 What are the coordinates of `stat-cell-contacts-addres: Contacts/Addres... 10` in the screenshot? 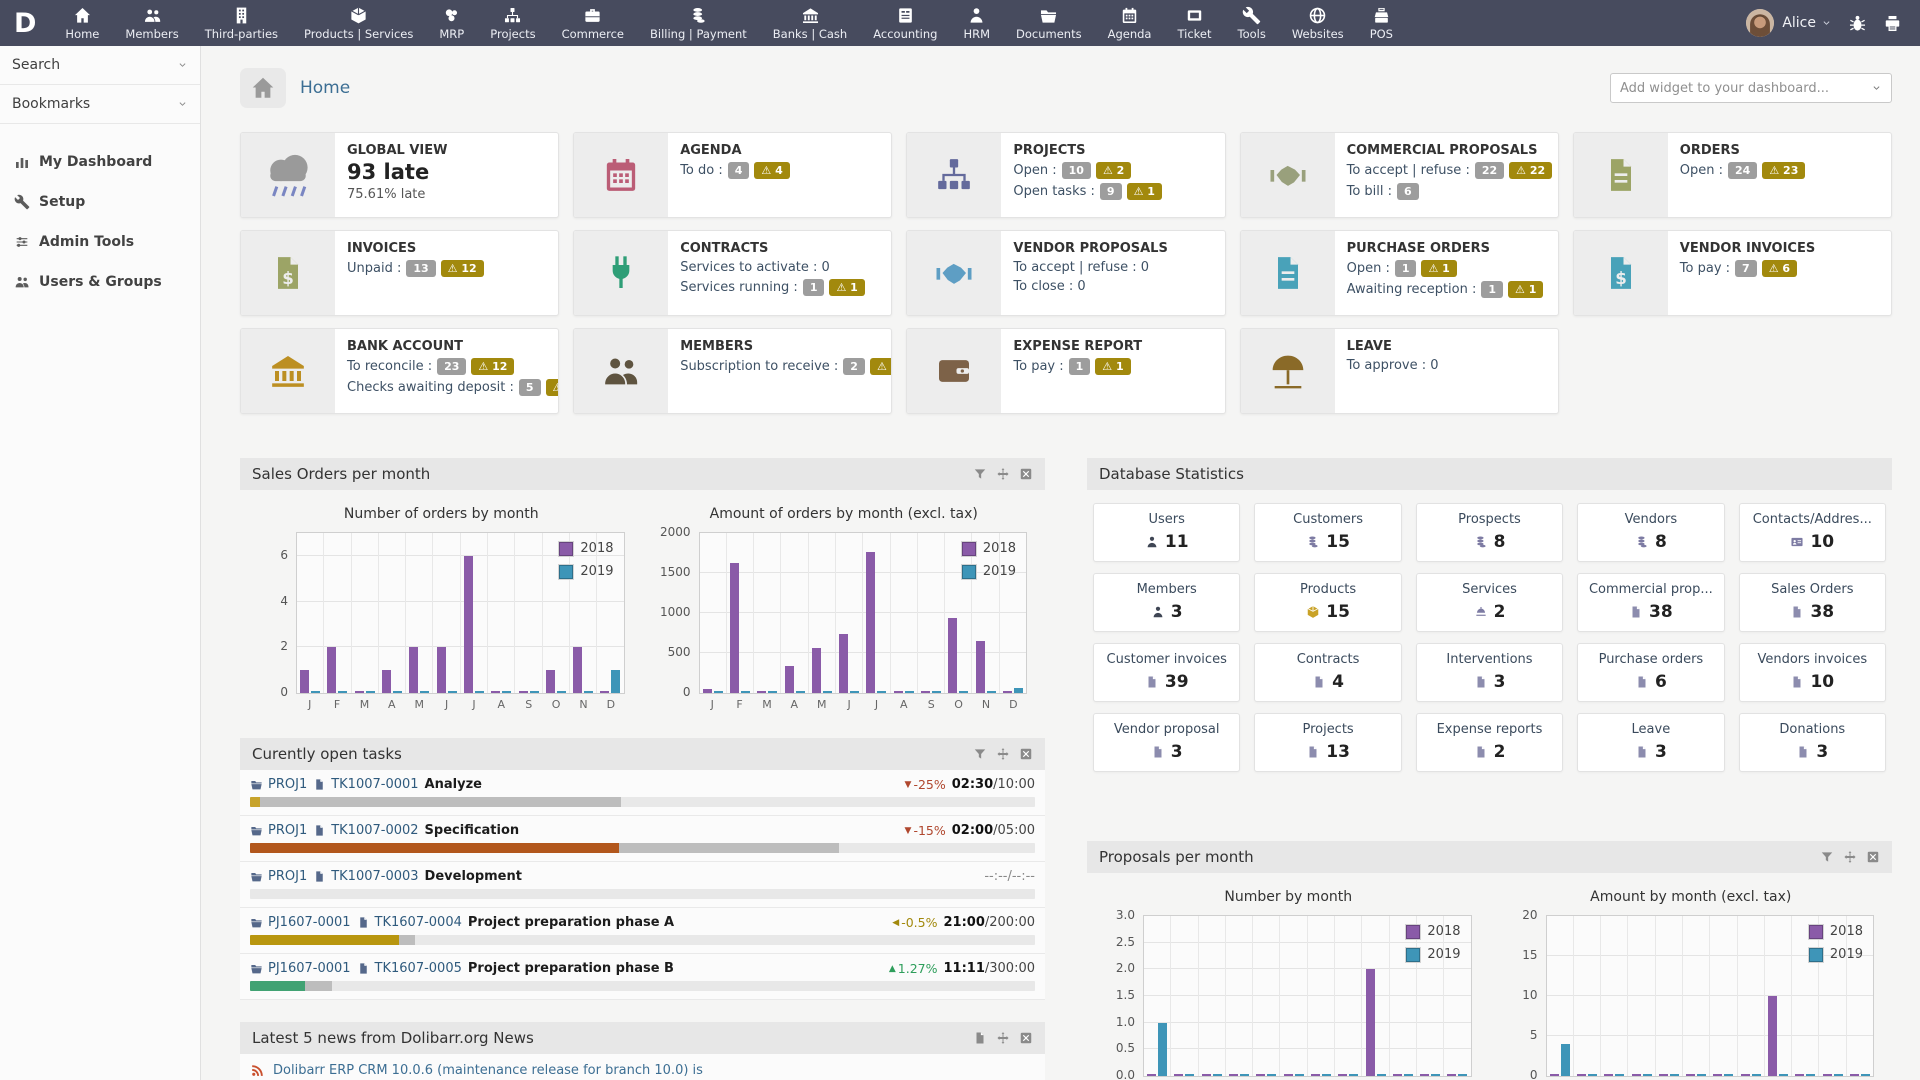 It's located at (1812, 532).